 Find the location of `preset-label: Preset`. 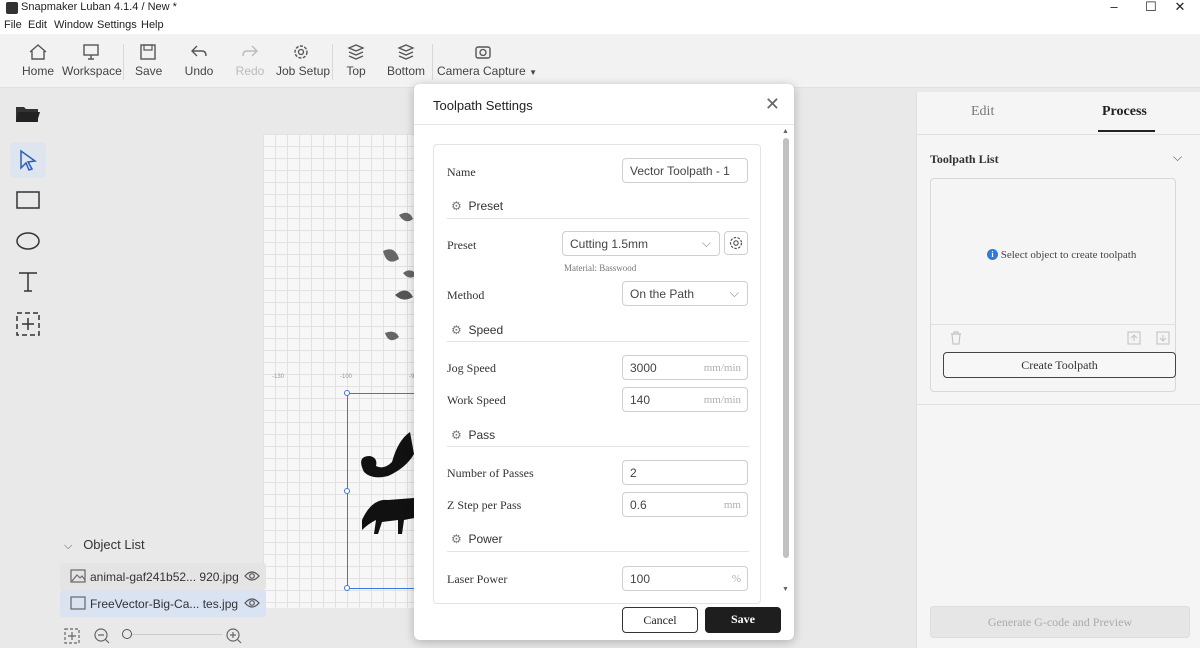

preset-label: Preset is located at coordinates (462, 245).